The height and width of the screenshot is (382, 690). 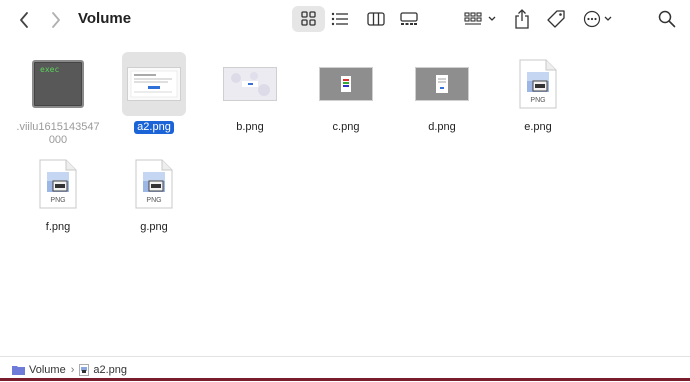 I want to click on file-item-selected: a2.png, so click(x=154, y=93).